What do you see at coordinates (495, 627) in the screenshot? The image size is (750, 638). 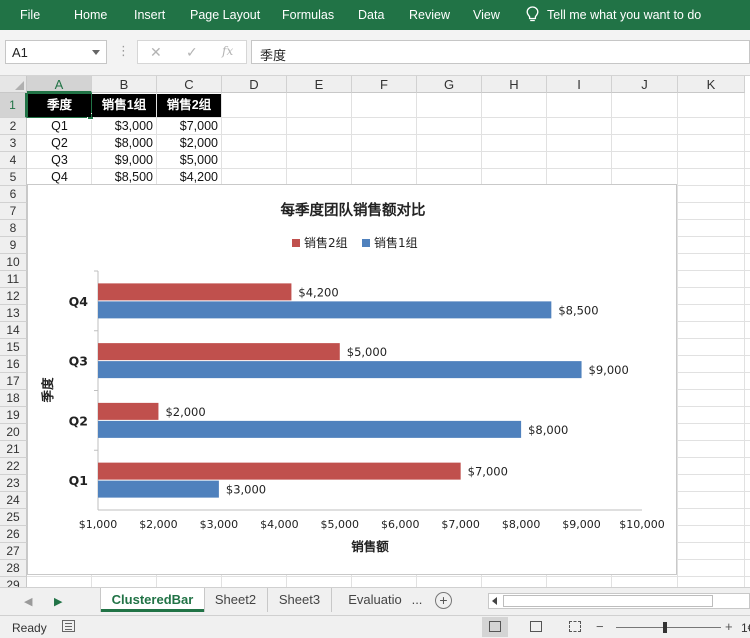 I see `normal-view-button` at bounding box center [495, 627].